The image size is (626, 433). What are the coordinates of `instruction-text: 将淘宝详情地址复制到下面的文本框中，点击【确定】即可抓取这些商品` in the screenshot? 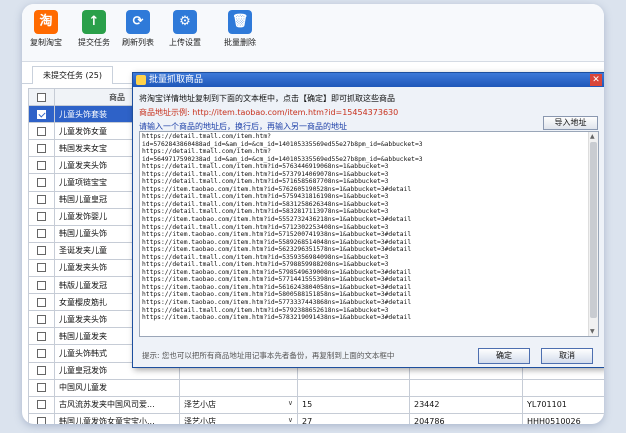 It's located at (267, 98).